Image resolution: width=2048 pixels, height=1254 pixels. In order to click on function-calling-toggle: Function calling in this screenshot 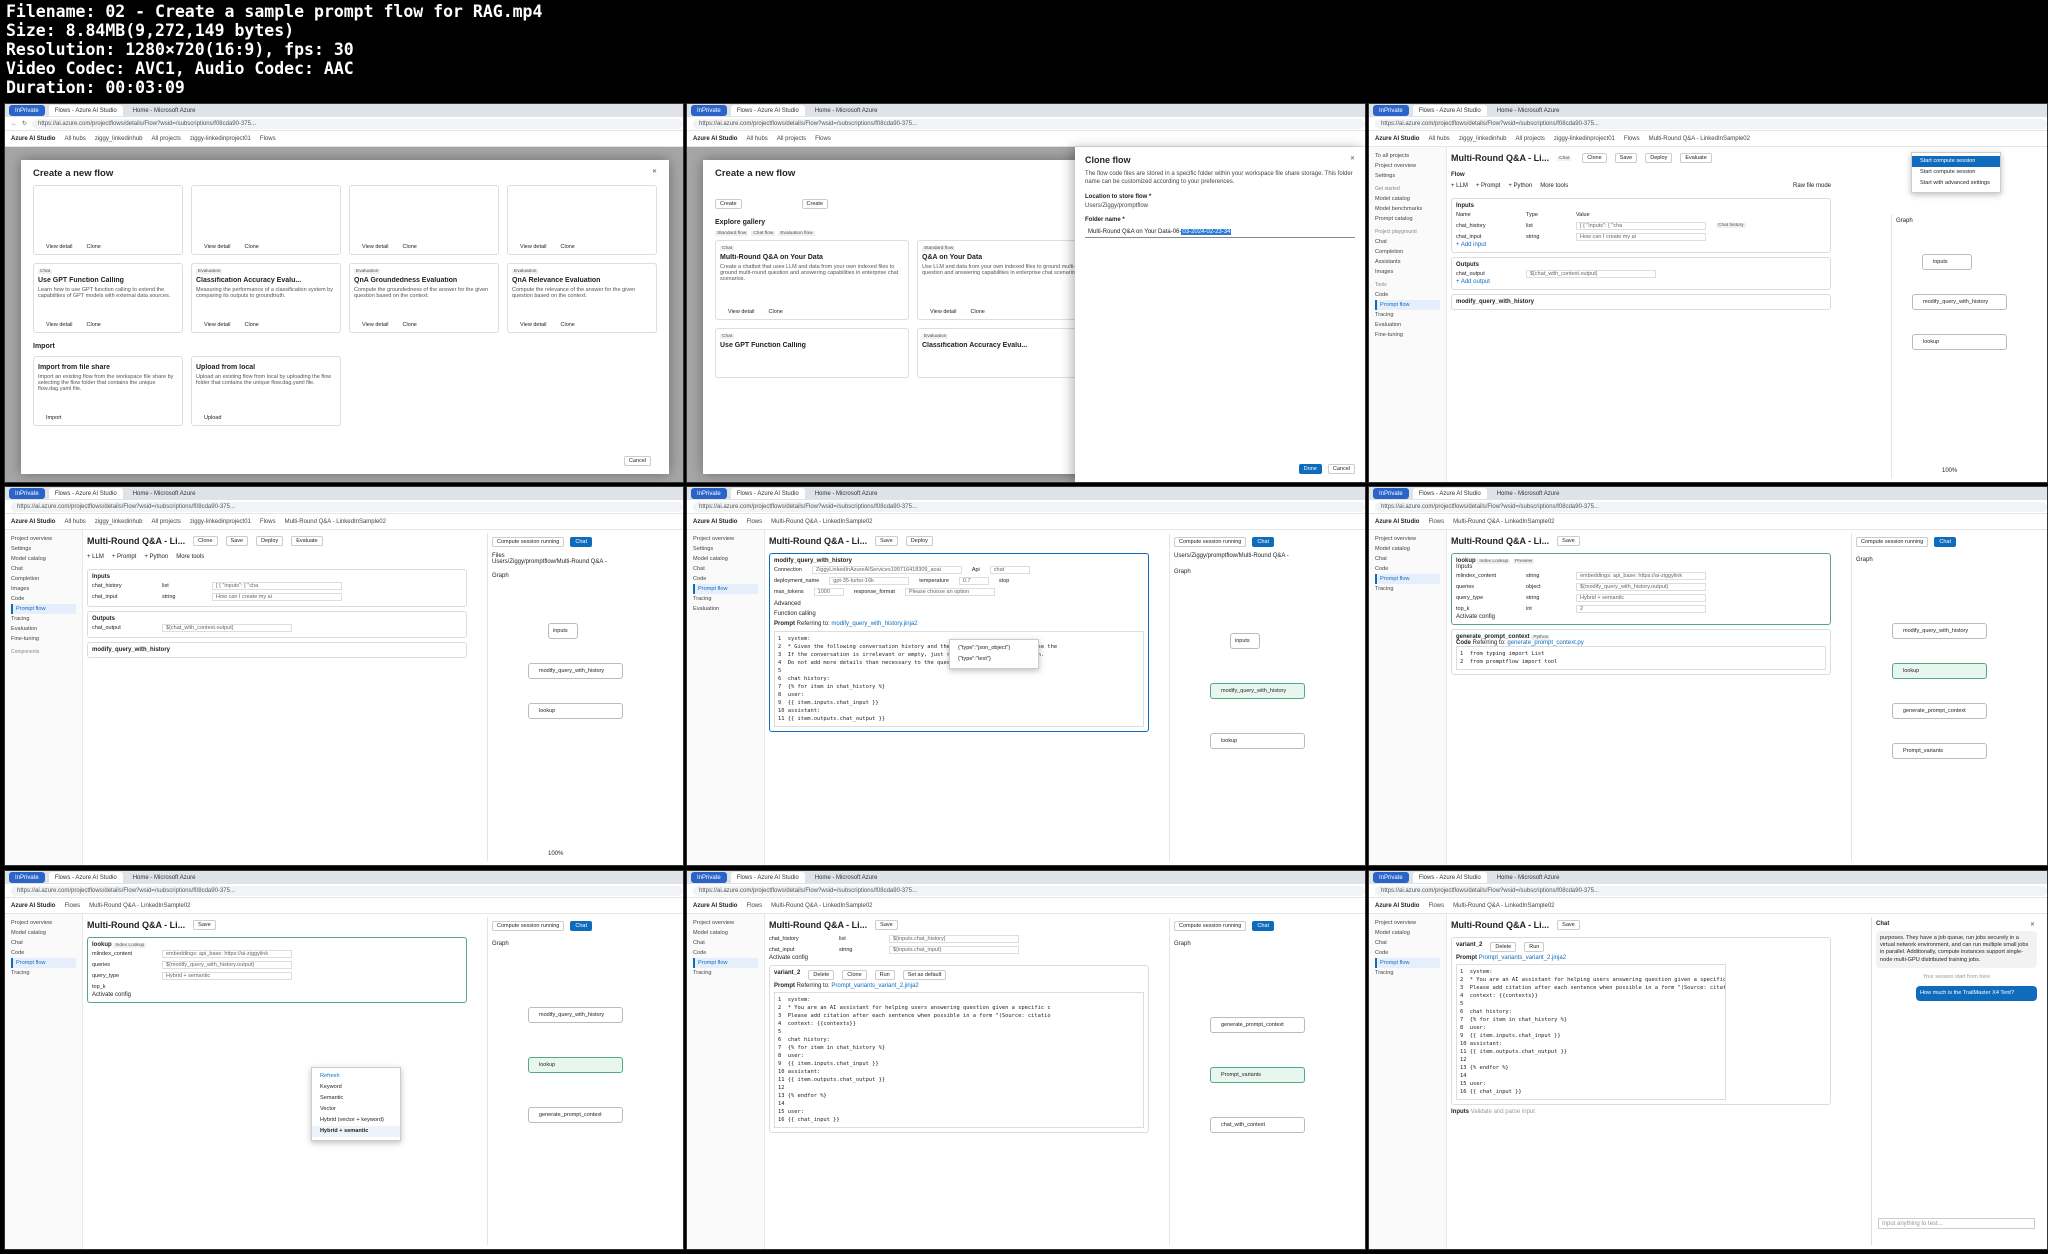, I will do `click(959, 614)`.